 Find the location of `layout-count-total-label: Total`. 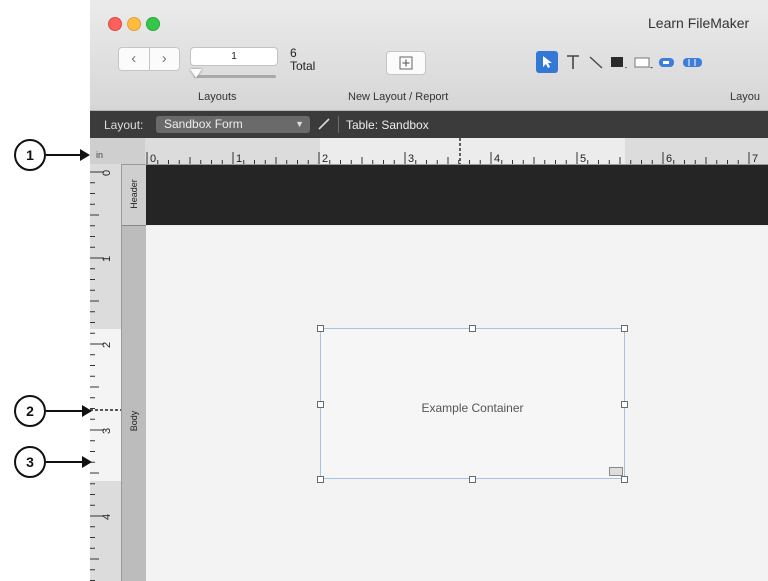

layout-count-total-label: Total is located at coordinates (303, 66).